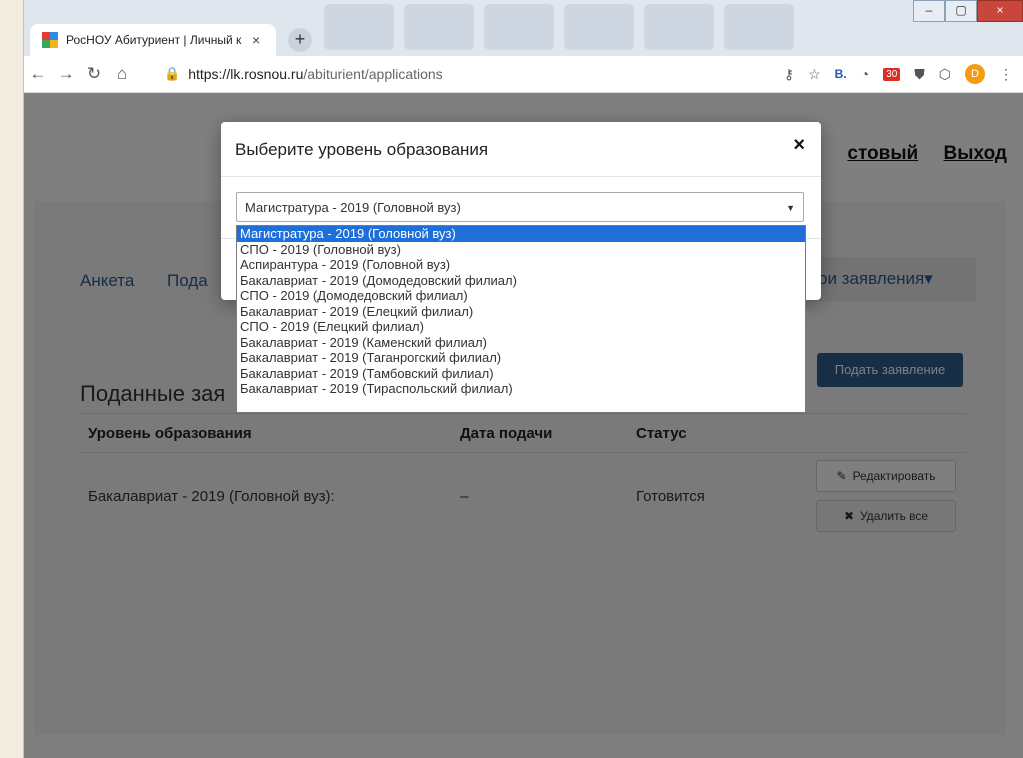  I want to click on favicon-icon, so click(50, 40).